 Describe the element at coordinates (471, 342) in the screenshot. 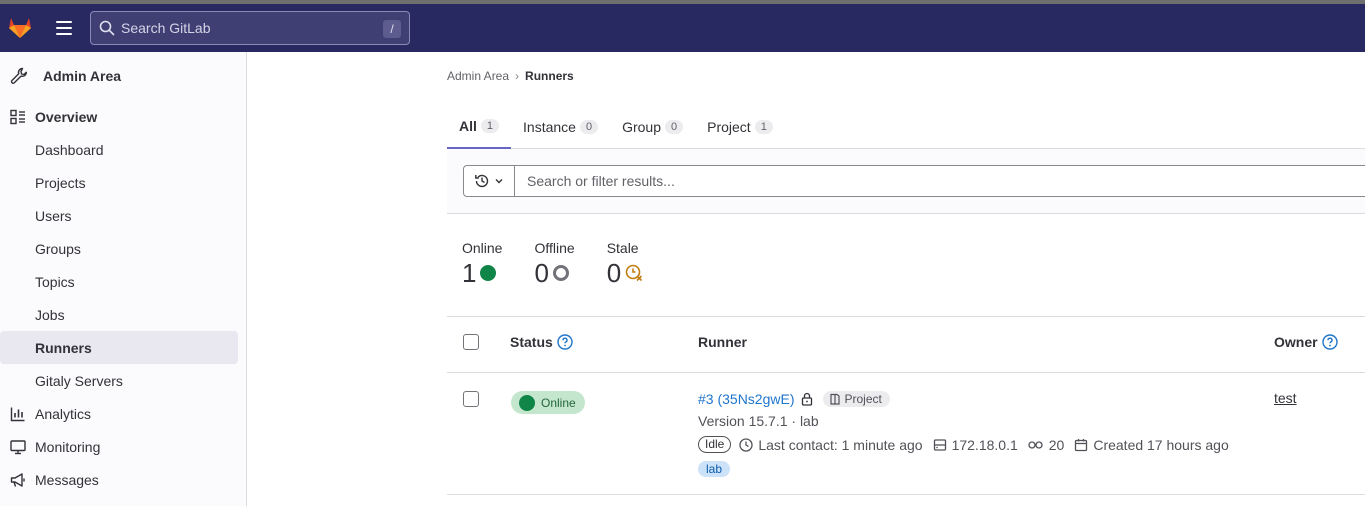

I see `select-all-checkbox` at that location.